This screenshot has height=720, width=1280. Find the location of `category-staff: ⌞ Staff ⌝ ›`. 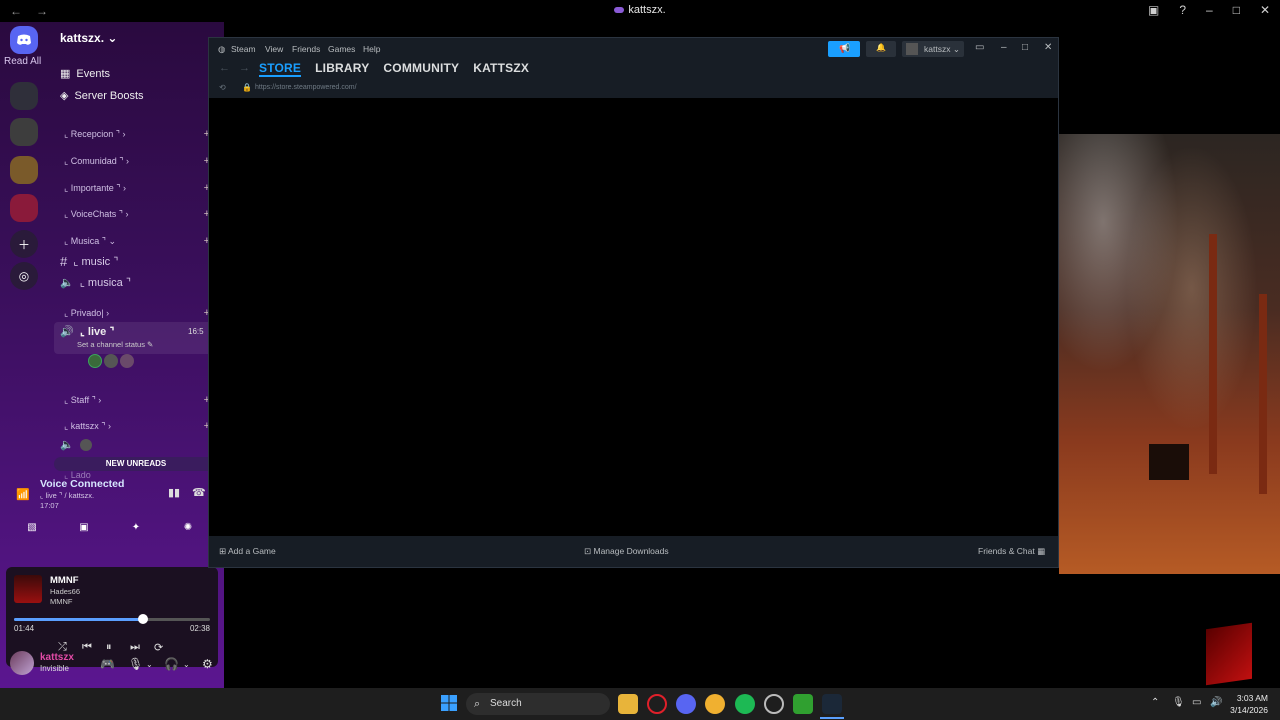

category-staff: ⌞ Staff ⌝ › is located at coordinates (82, 400).